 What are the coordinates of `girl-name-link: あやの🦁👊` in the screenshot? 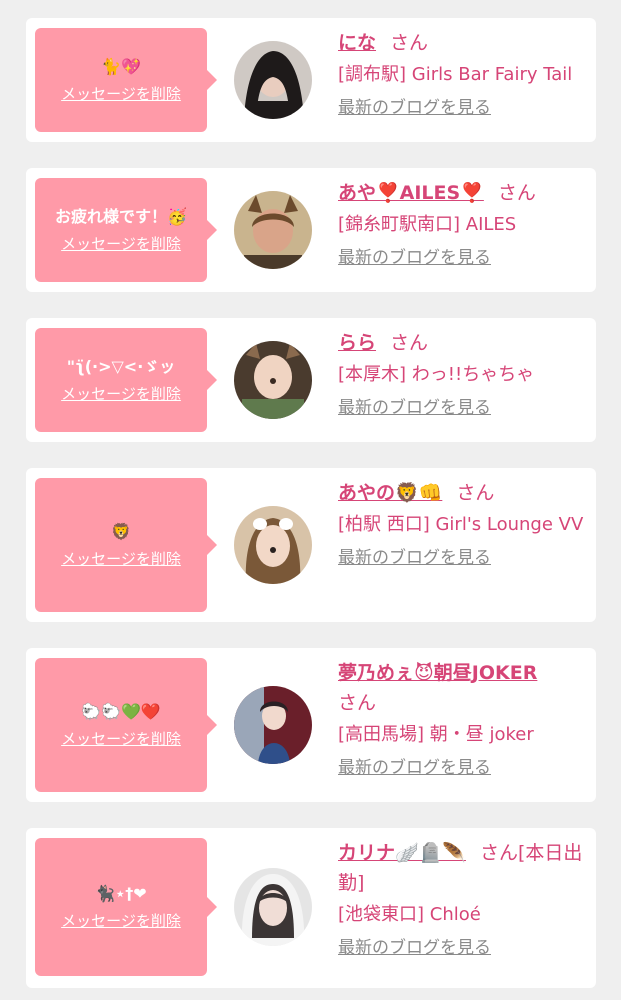 It's located at (390, 493).